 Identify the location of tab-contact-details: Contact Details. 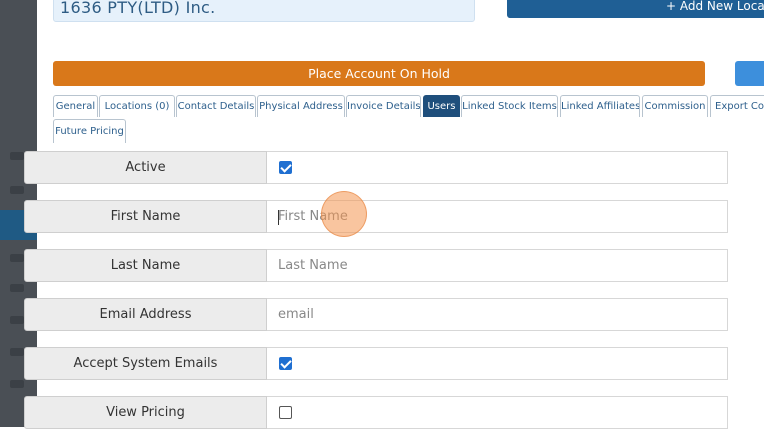
(216, 106).